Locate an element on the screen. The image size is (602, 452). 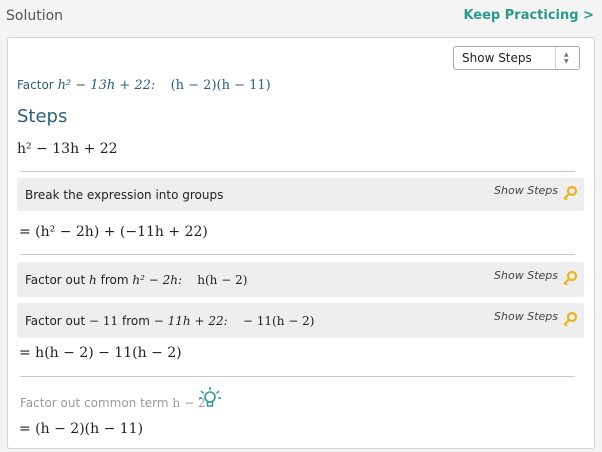
start-expression: h² − 13h + 22 is located at coordinates (67, 149).